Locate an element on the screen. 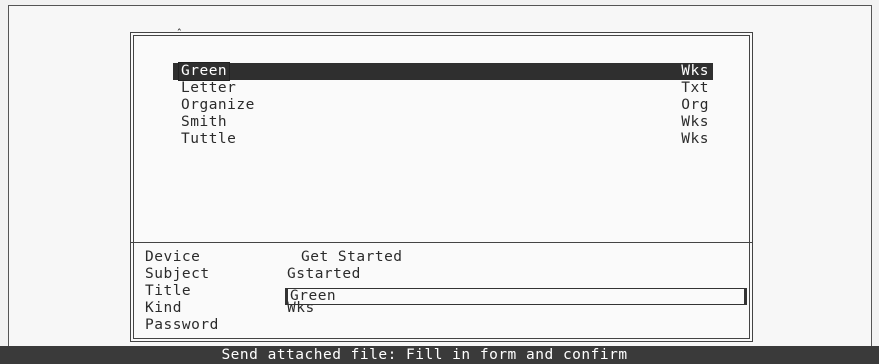 This screenshot has height=364, width=879. file-kind: Txt is located at coordinates (695, 88).